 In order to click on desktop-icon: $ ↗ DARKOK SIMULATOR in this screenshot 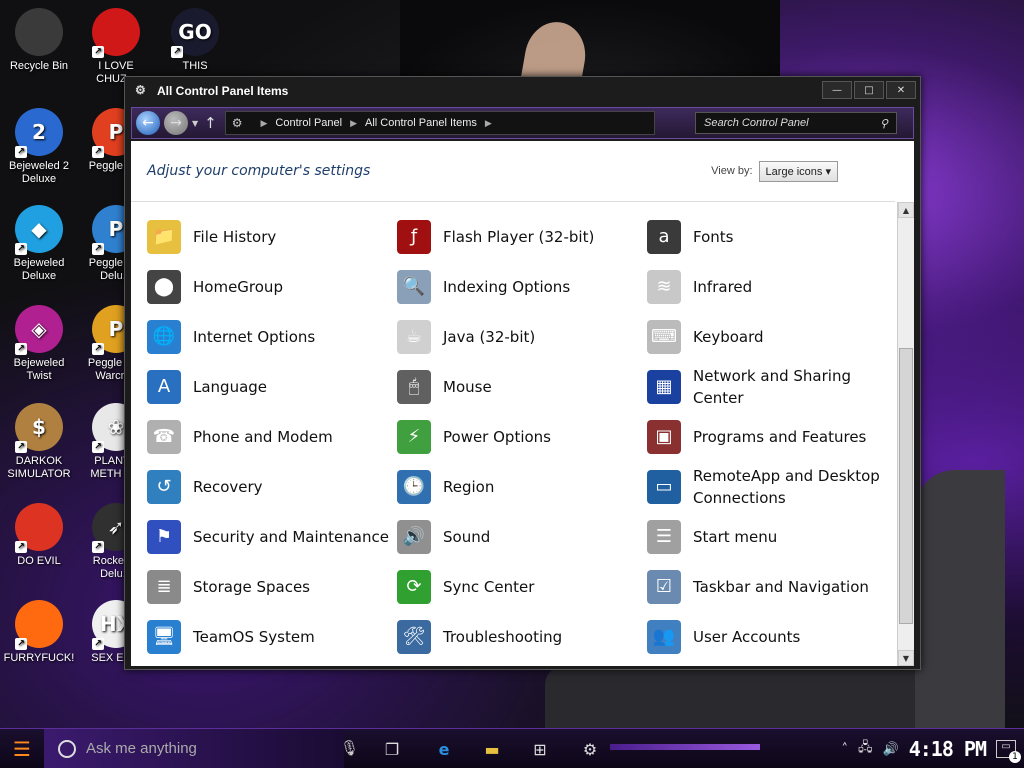, I will do `click(39, 442)`.